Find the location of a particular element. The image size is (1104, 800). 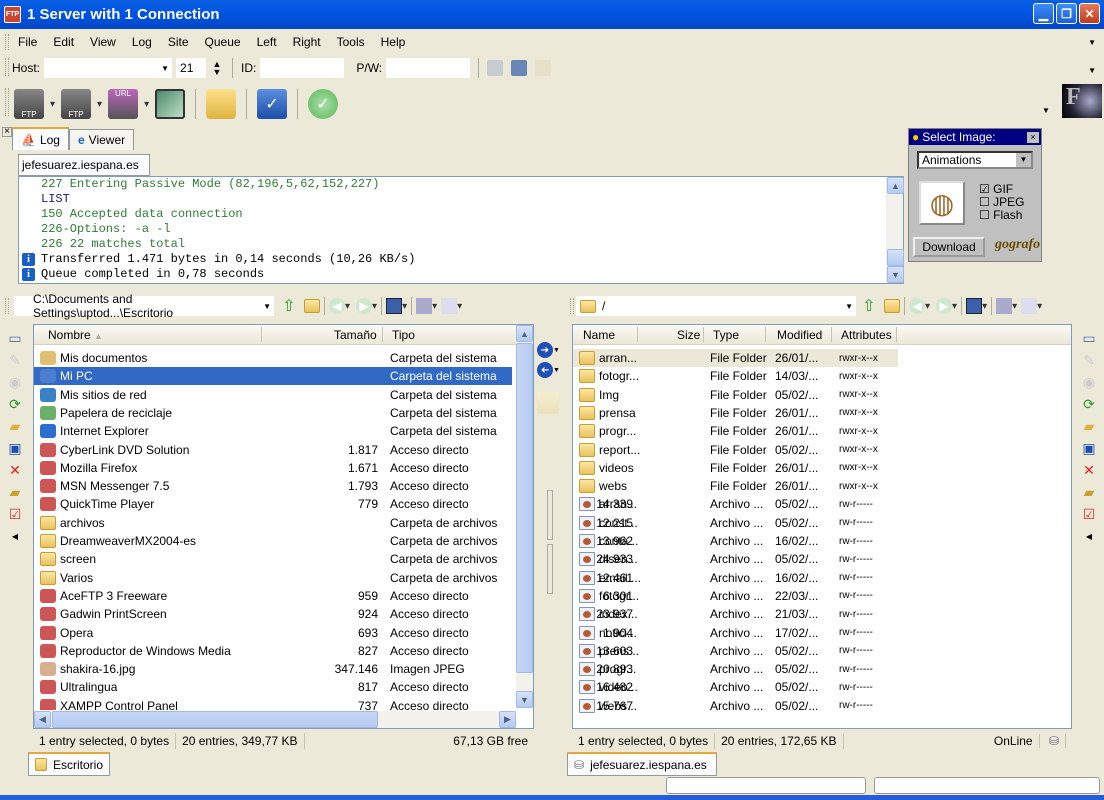

local-file-row: Ultralingua 817 Acceso directo is located at coordinates (273, 687).